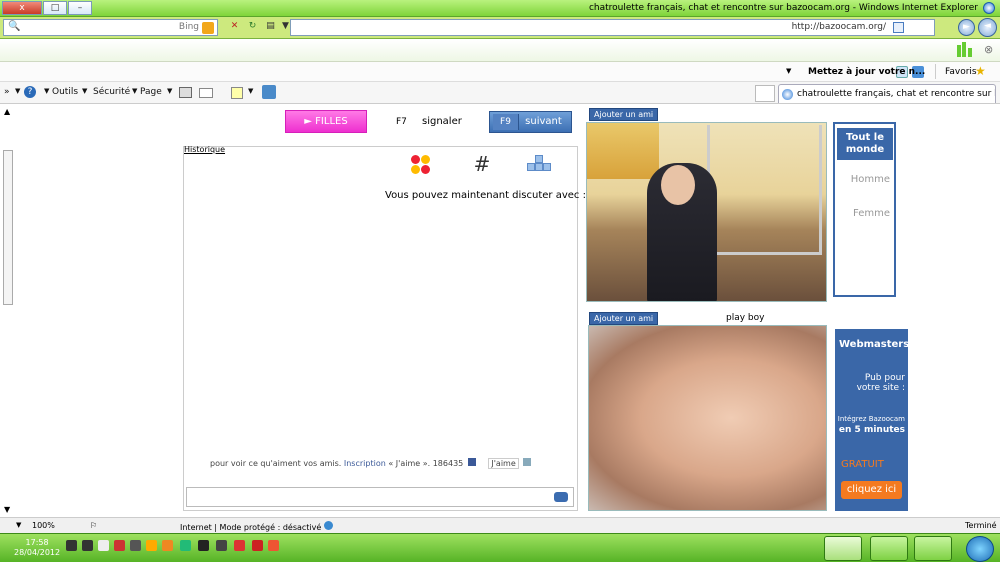 The image size is (1000, 562). I want to click on scroll-down-icon: ▼, so click(7, 509).